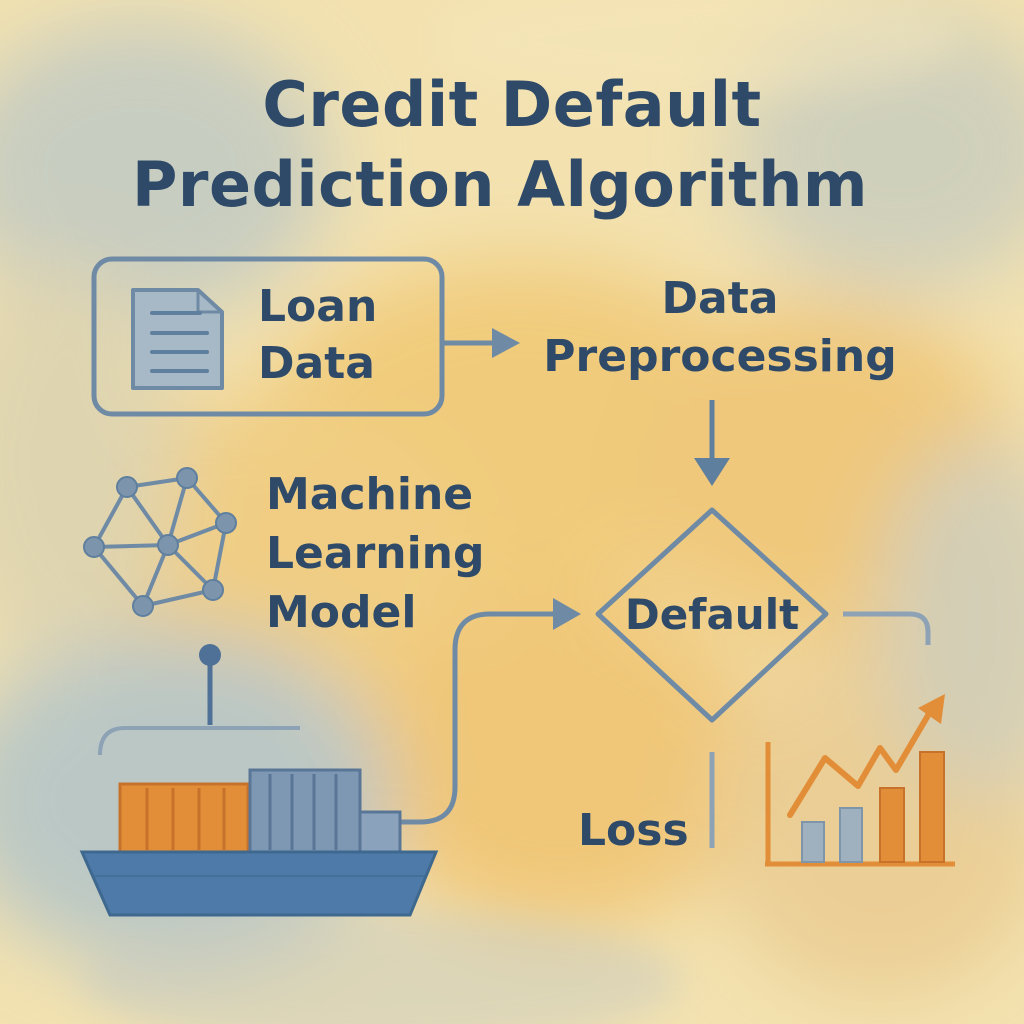 This screenshot has width=1024, height=1024. I want to click on preprocessing-label-line-2: Preprocessing, so click(720, 356).